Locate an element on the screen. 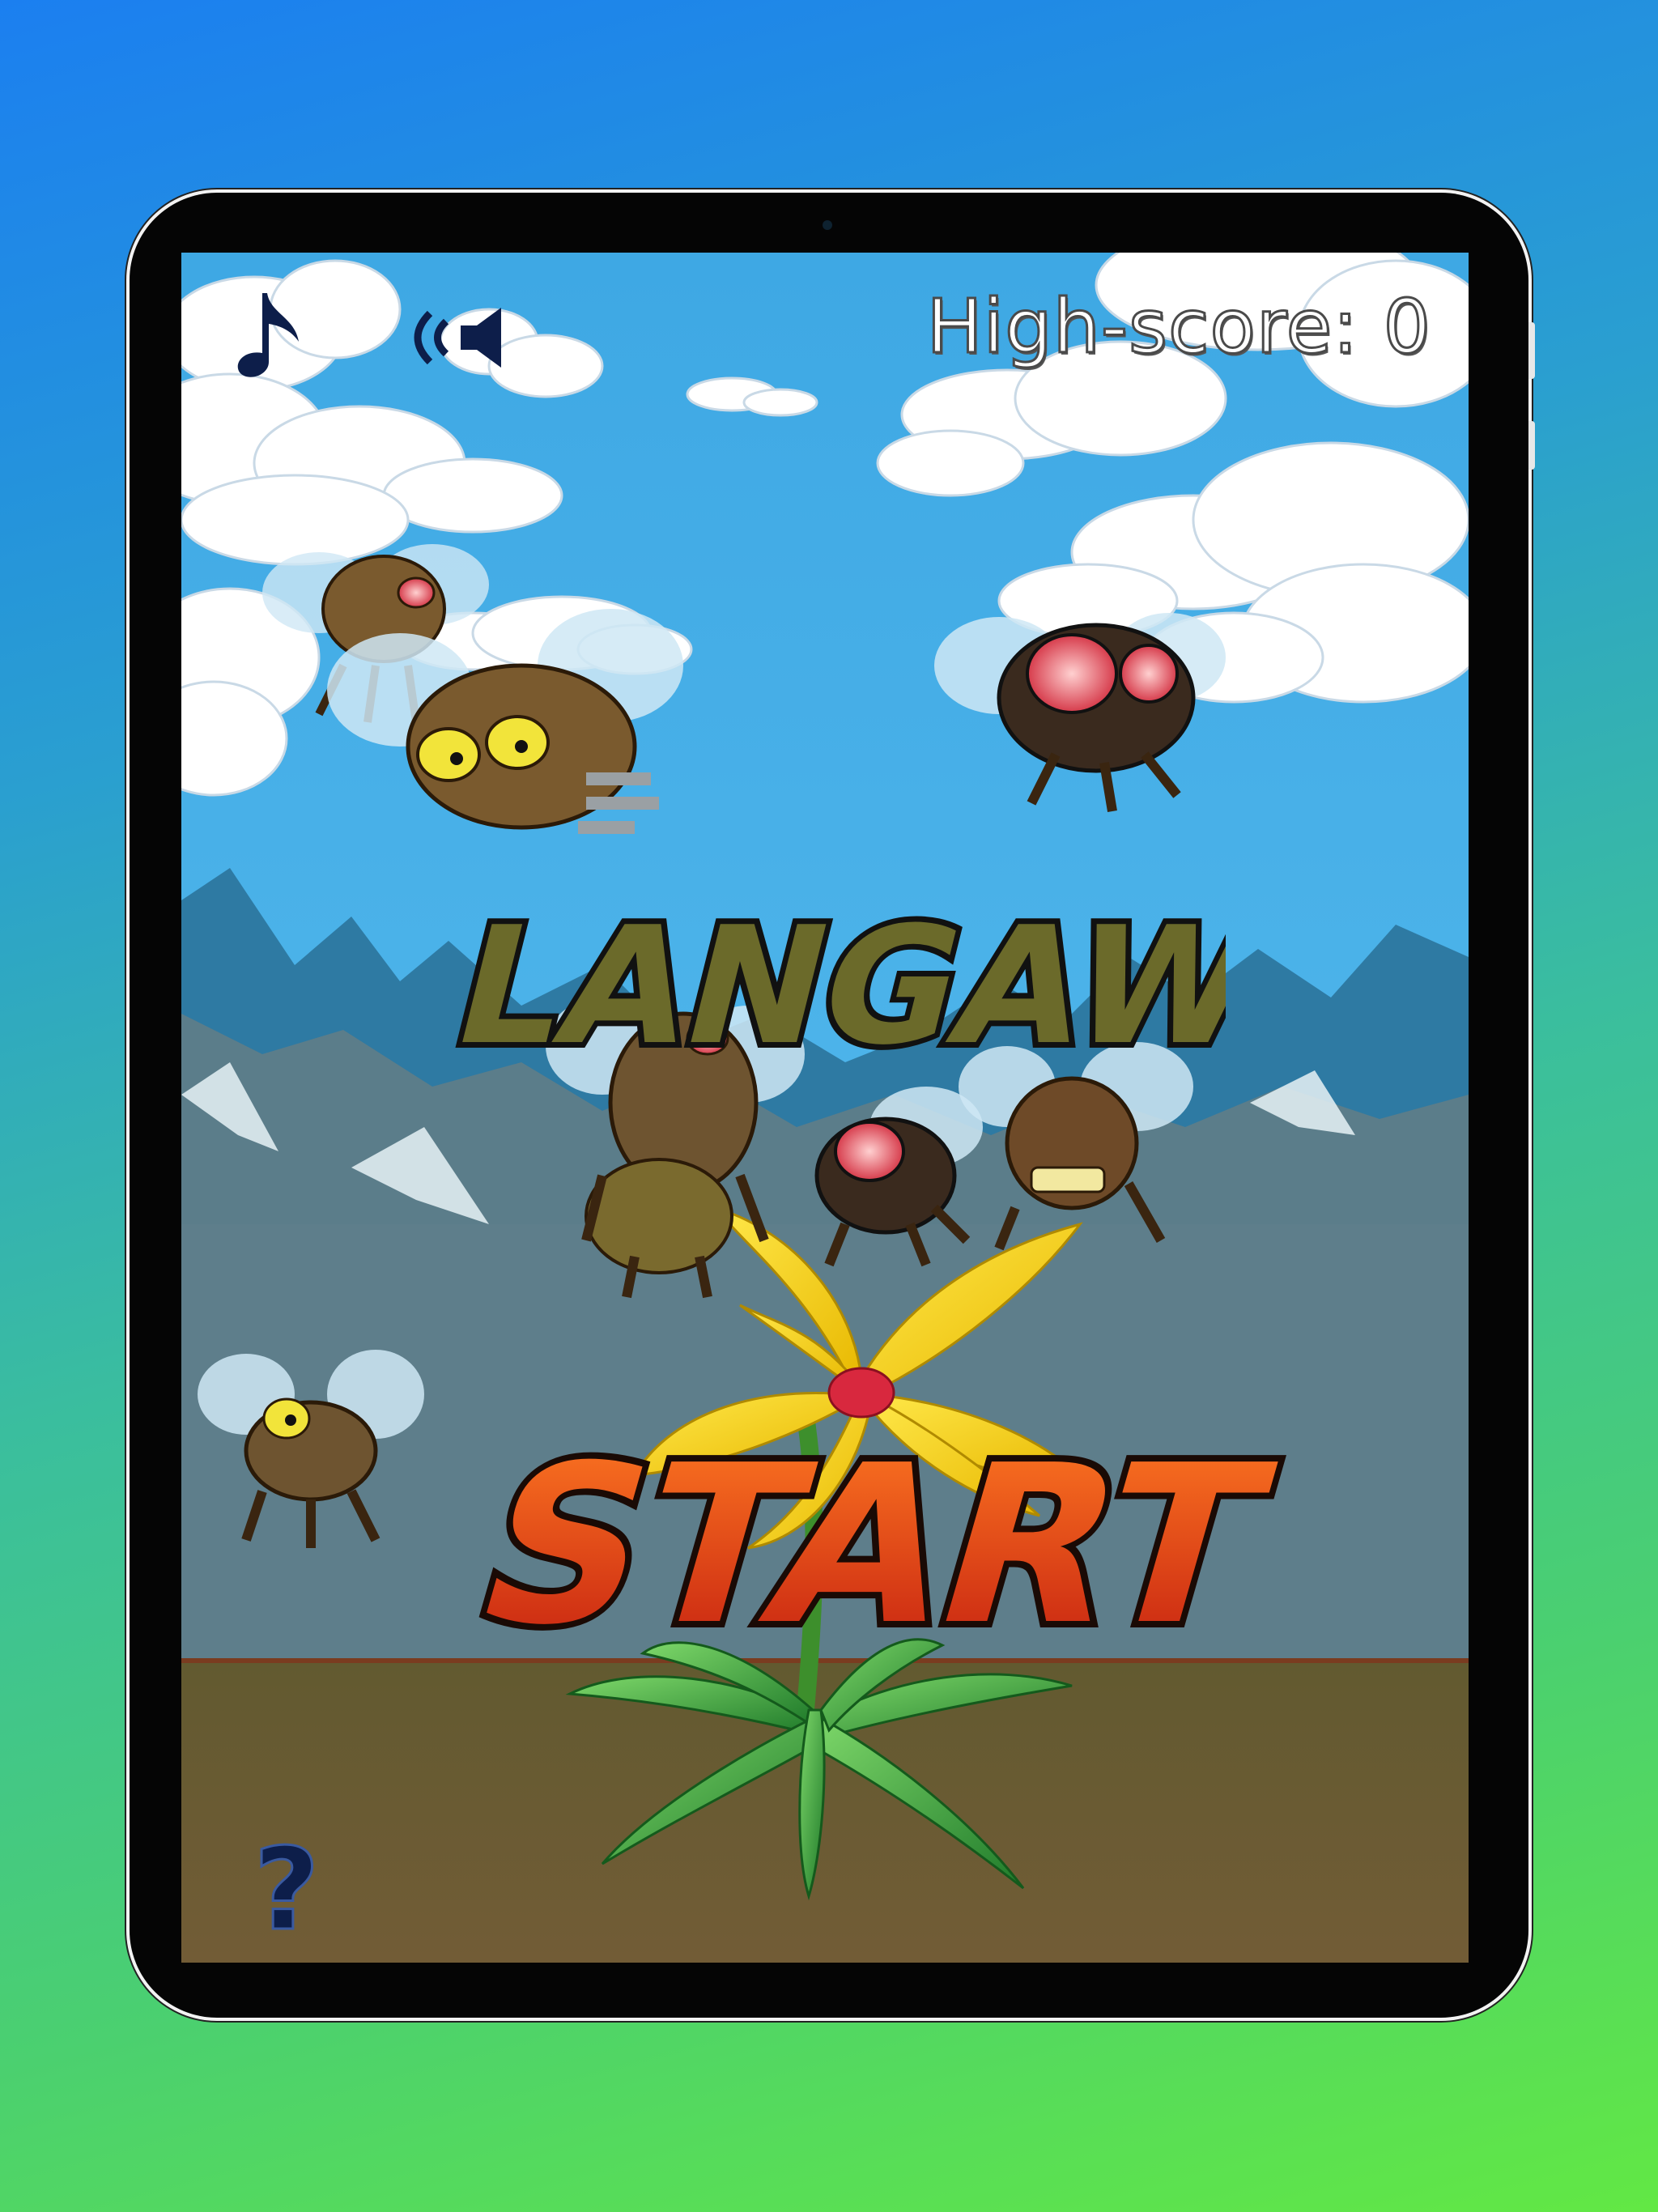 The image size is (1658, 2212). music-toggle-button is located at coordinates (274, 334).